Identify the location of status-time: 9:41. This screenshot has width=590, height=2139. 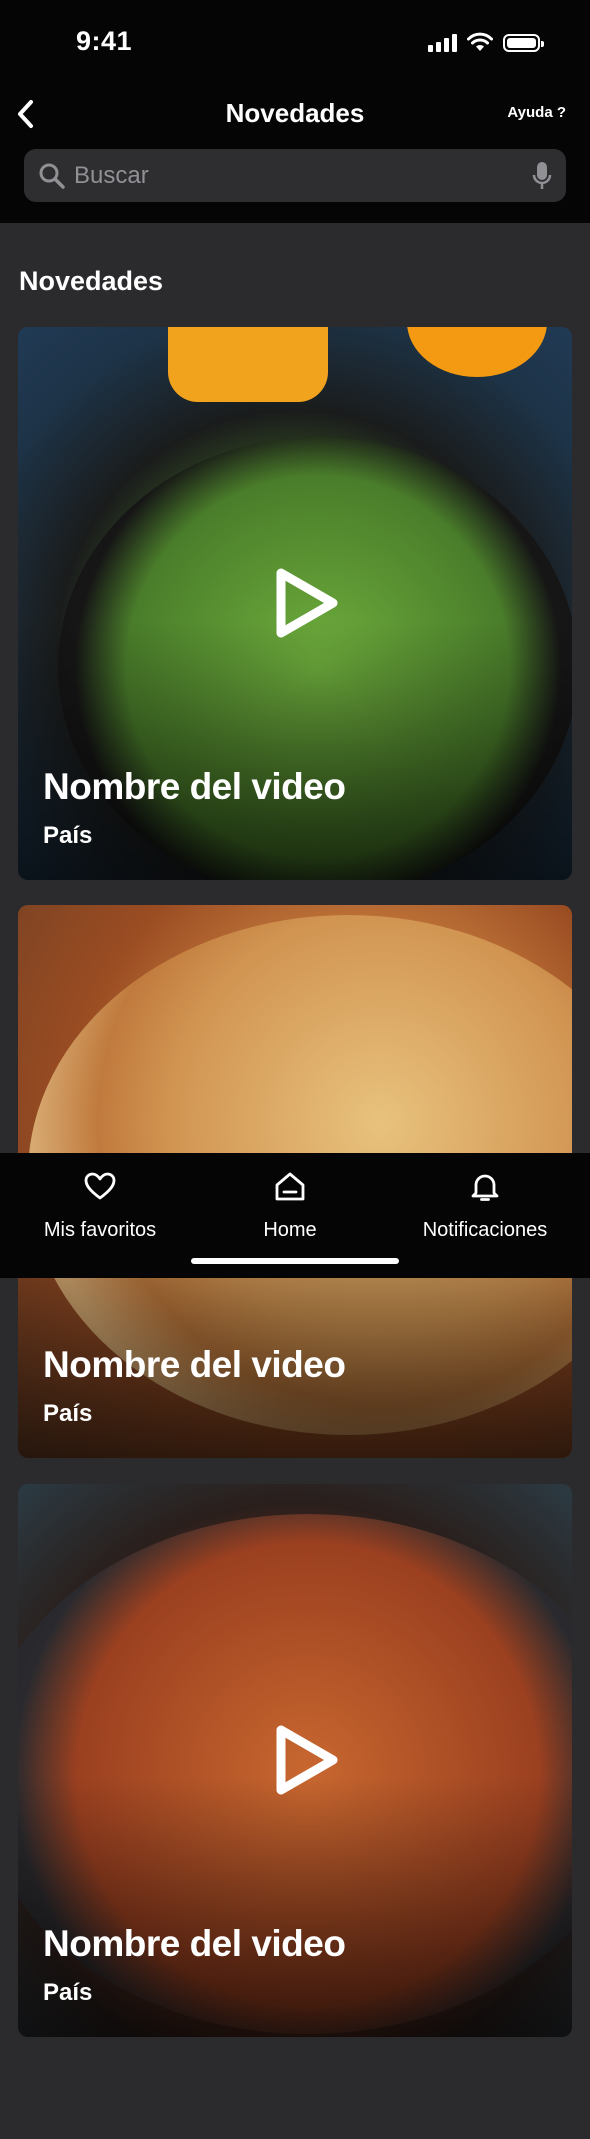
(104, 41).